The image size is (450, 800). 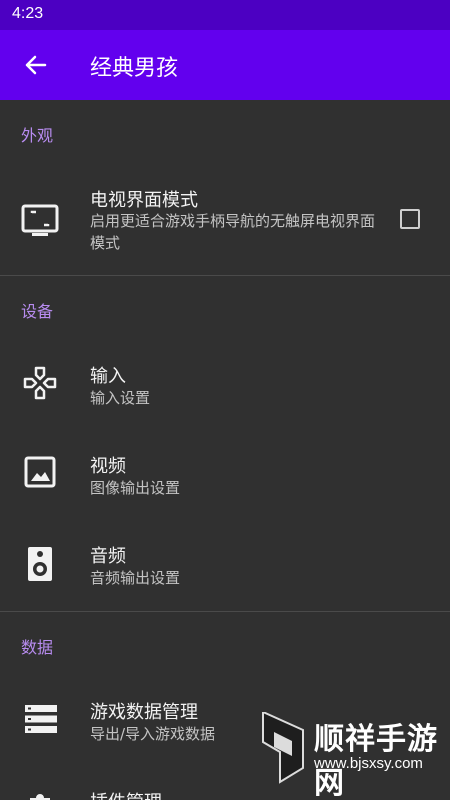 I want to click on section-header-data: 数据, so click(x=37, y=647).